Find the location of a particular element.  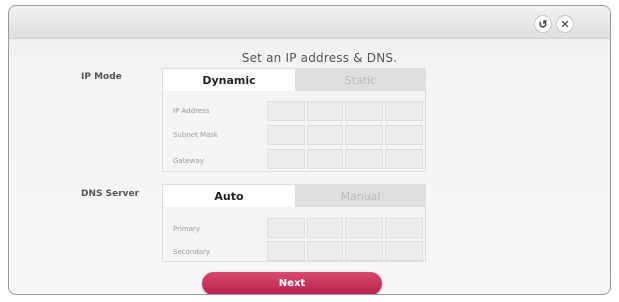

secondary-dns-label: Secondary is located at coordinates (192, 252).